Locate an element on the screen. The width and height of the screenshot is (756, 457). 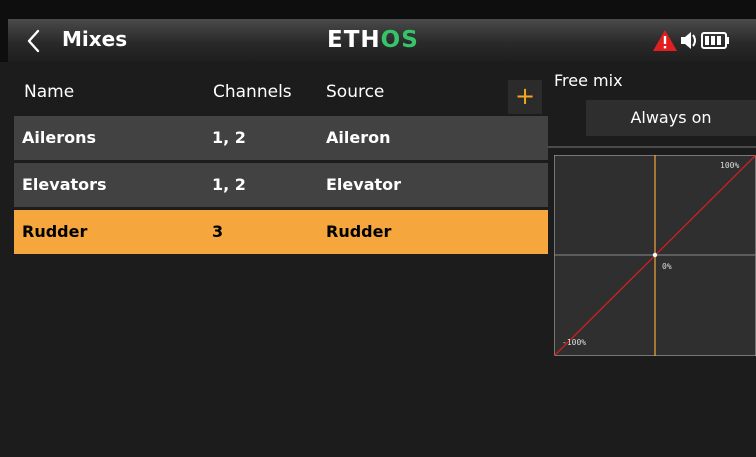
column-header-channels: Channels is located at coordinates (252, 92).